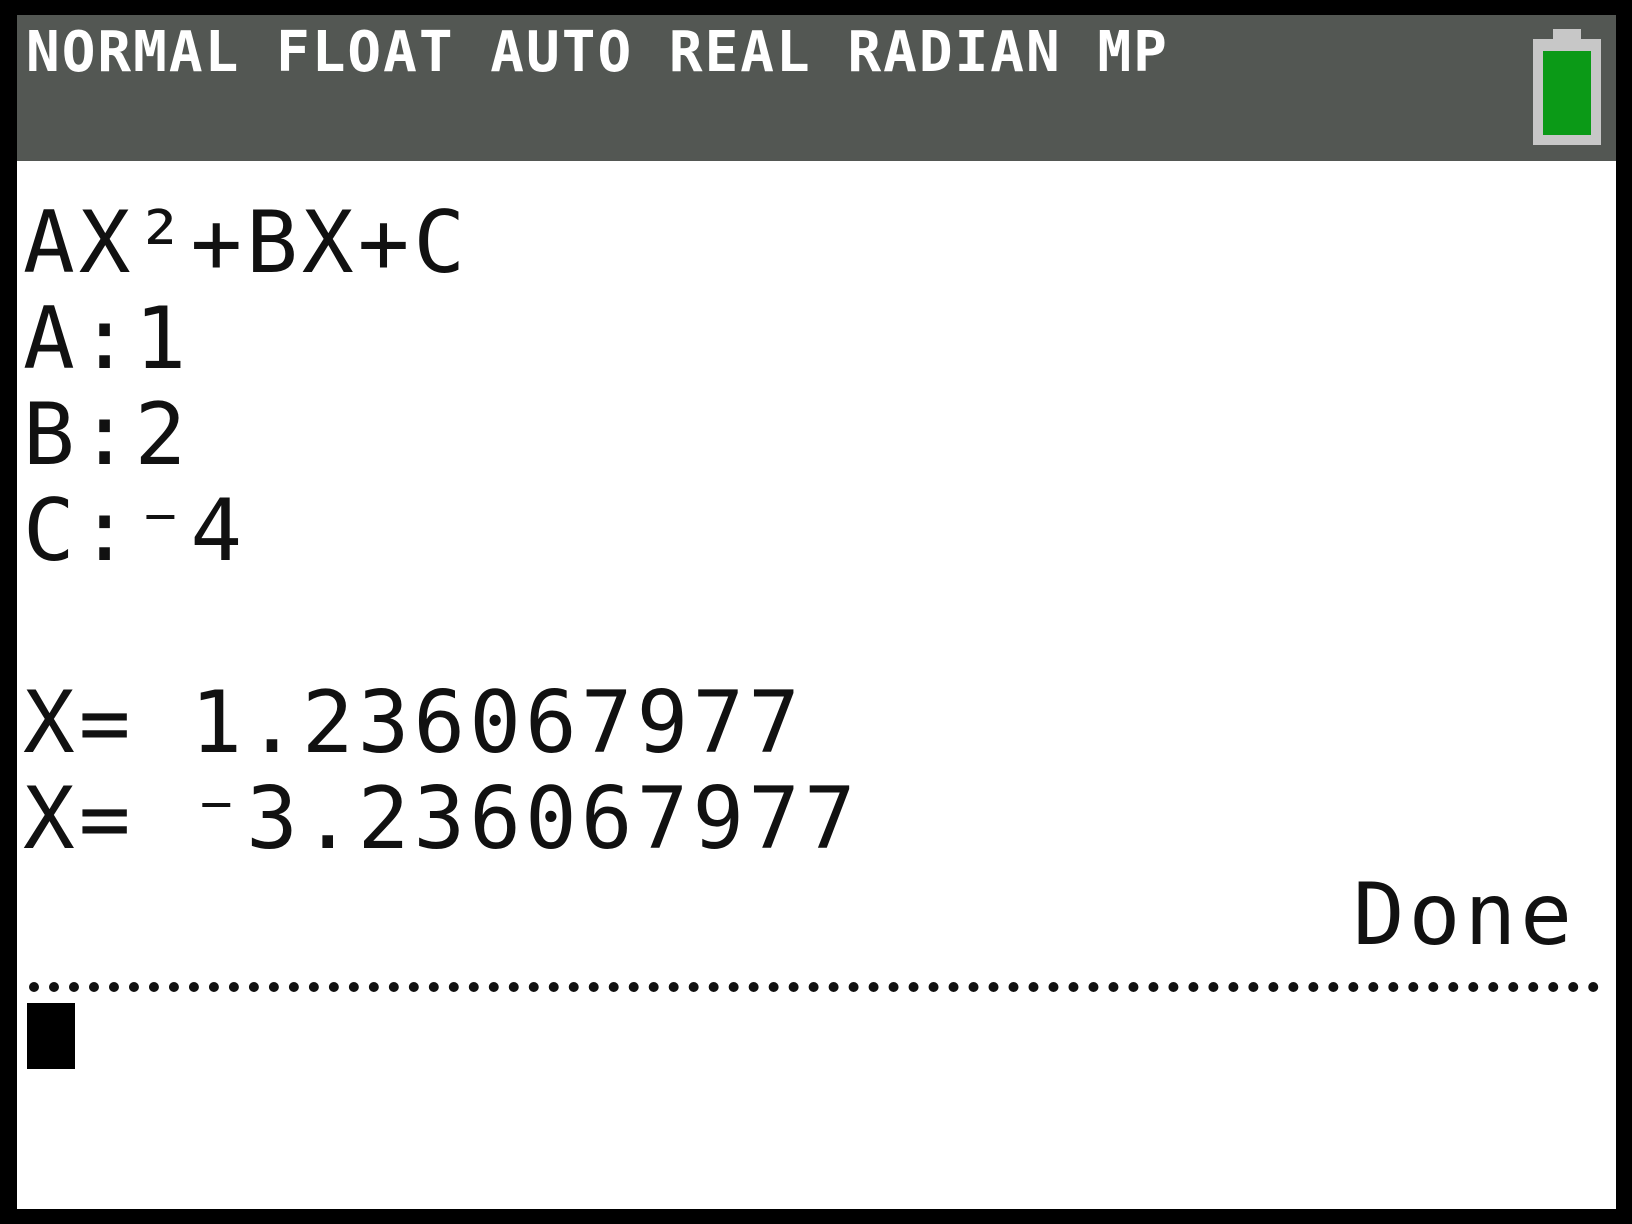  Describe the element at coordinates (107, 339) in the screenshot. I see `coefficient-a-line: A:1` at that location.